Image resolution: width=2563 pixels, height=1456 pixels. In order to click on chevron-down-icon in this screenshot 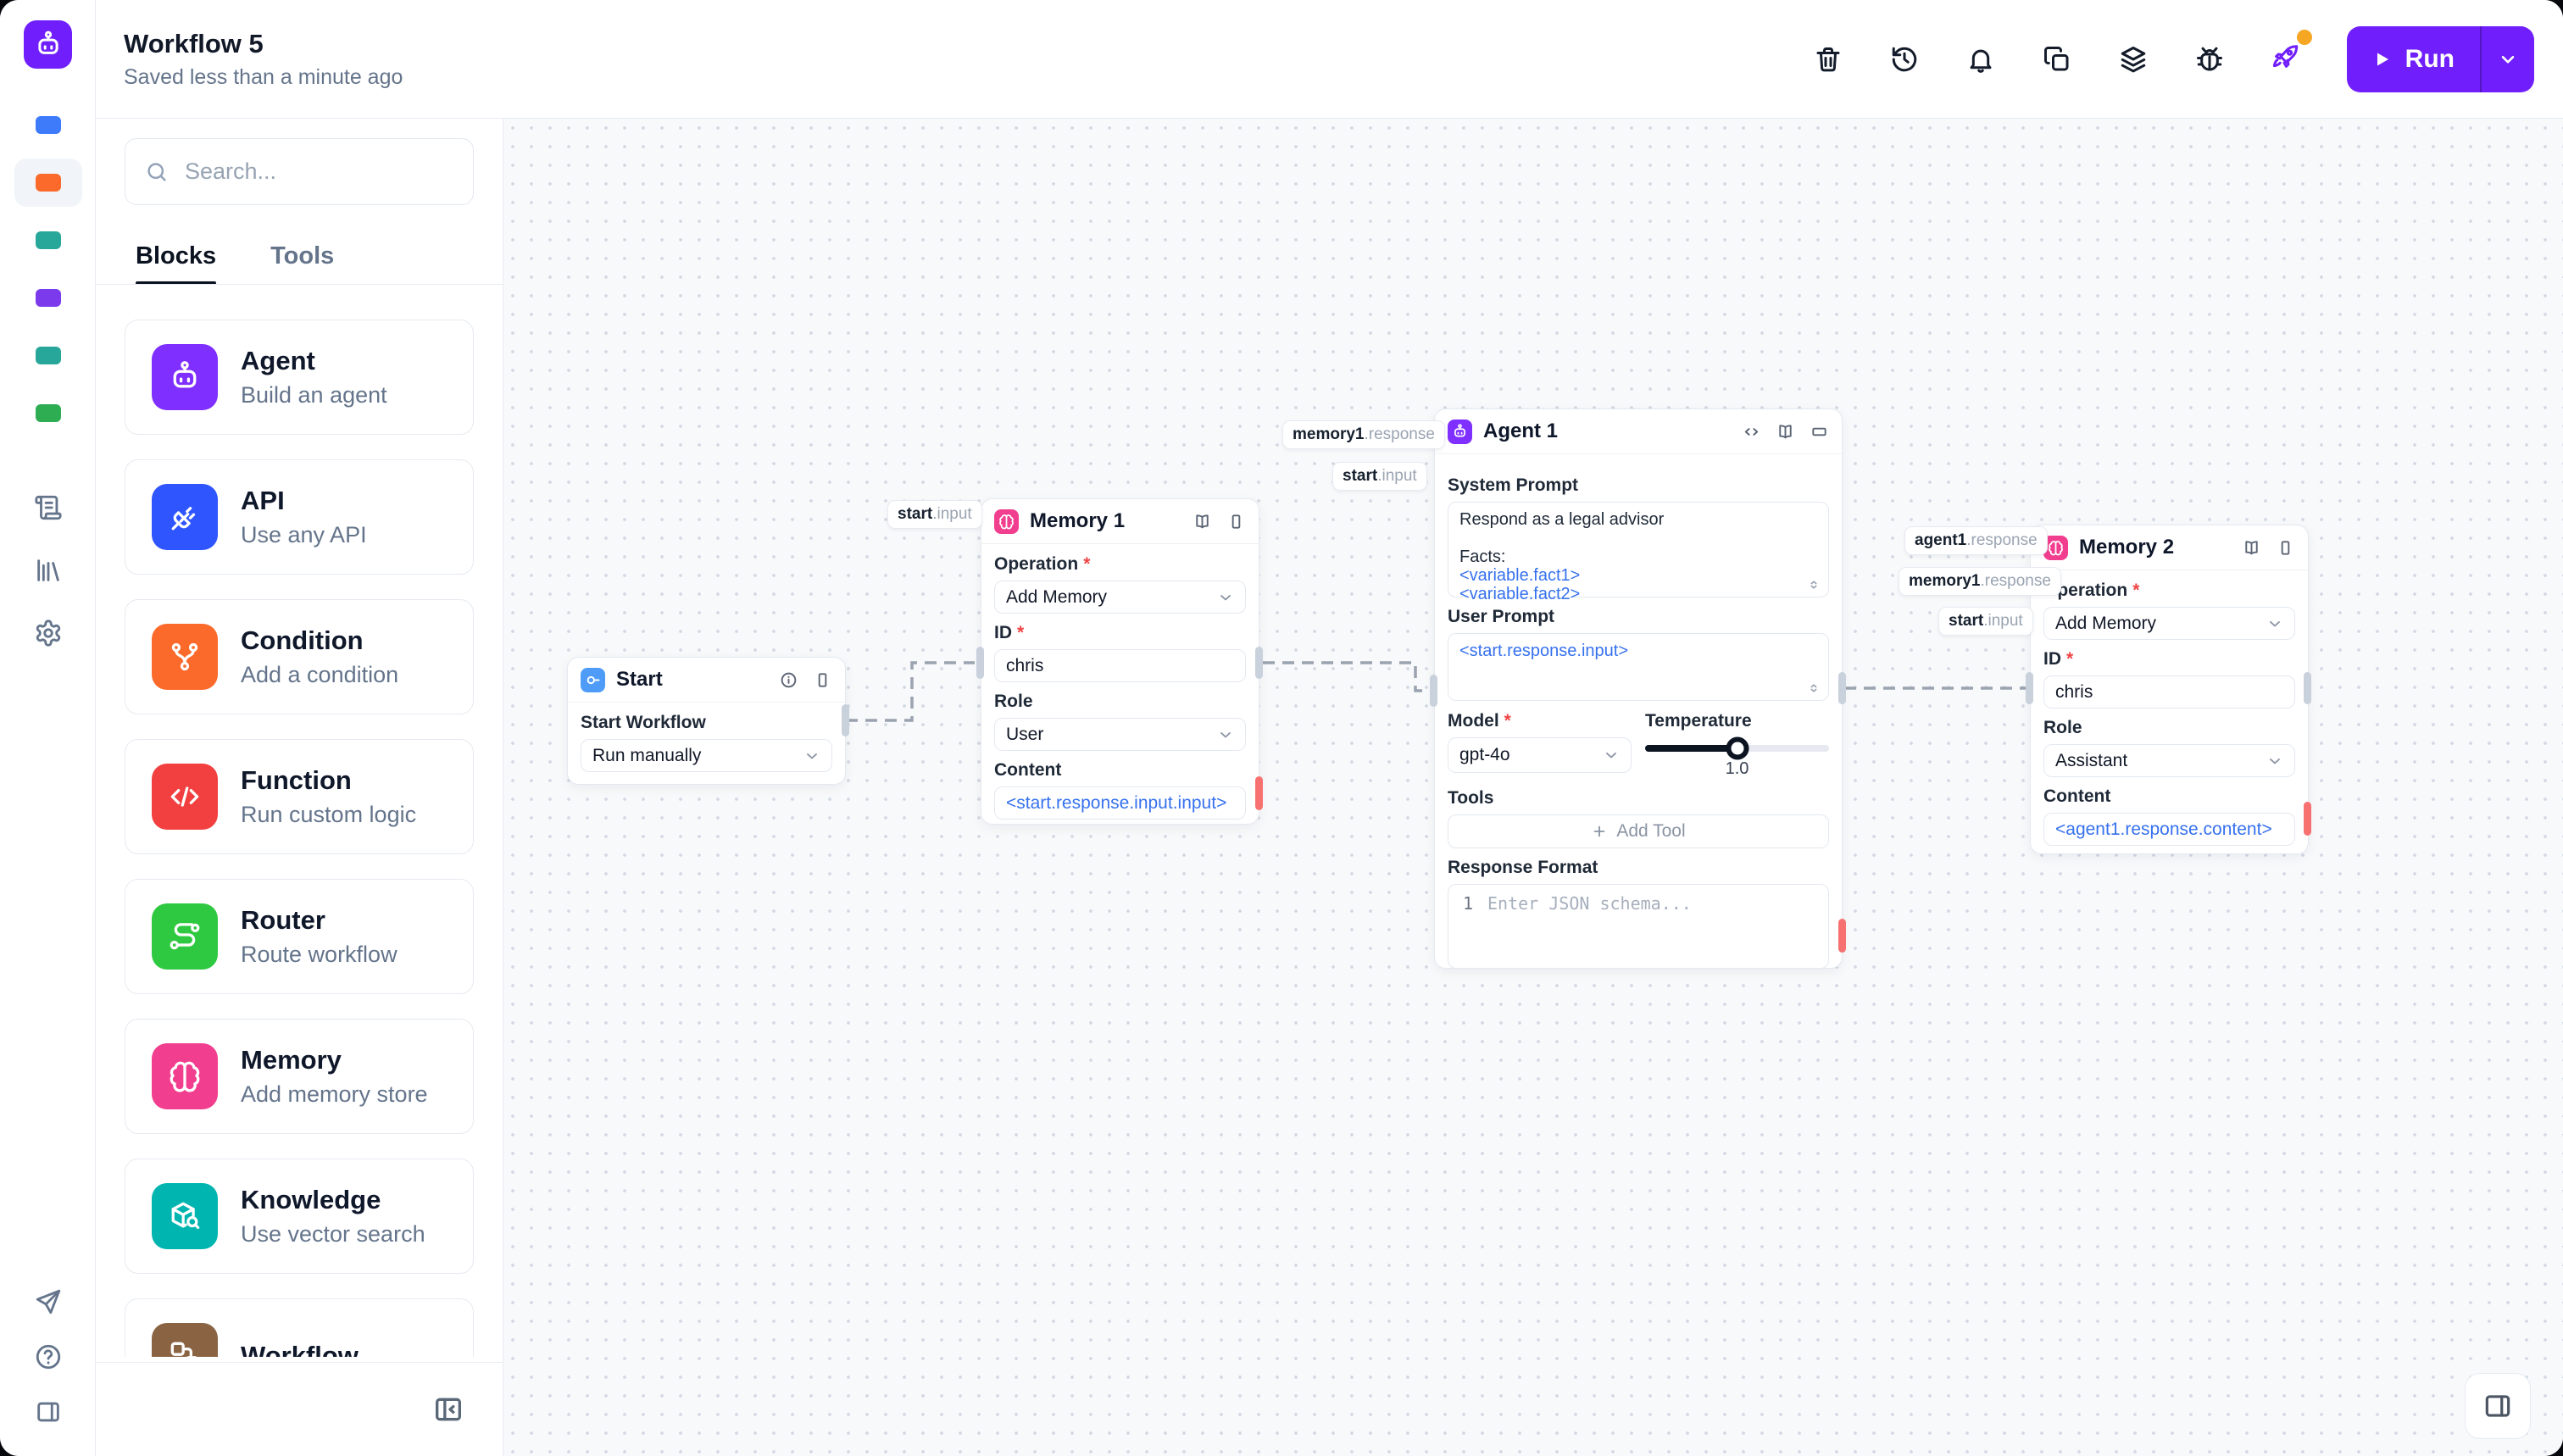, I will do `click(1611, 756)`.